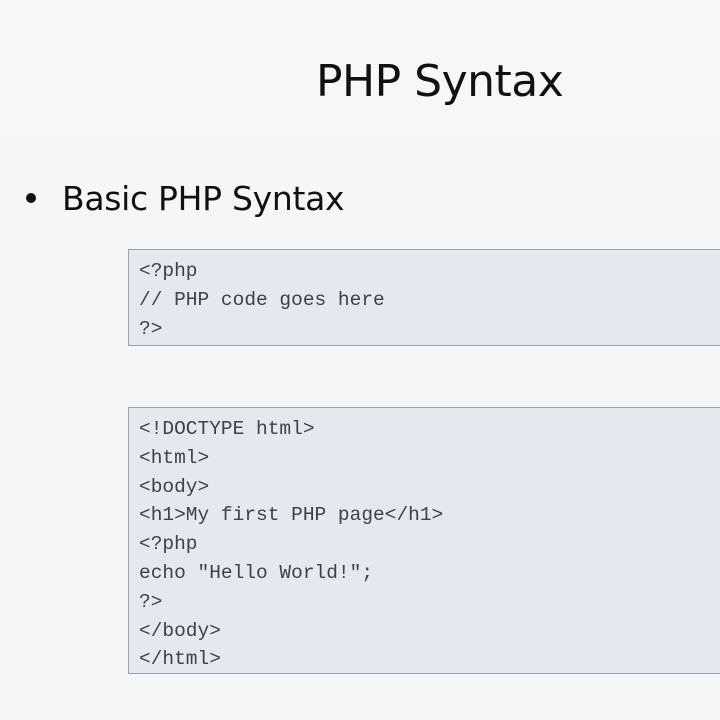 The height and width of the screenshot is (720, 720). What do you see at coordinates (291, 515) in the screenshot?
I see `code-line: <h1>My first PHP page</h1>` at bounding box center [291, 515].